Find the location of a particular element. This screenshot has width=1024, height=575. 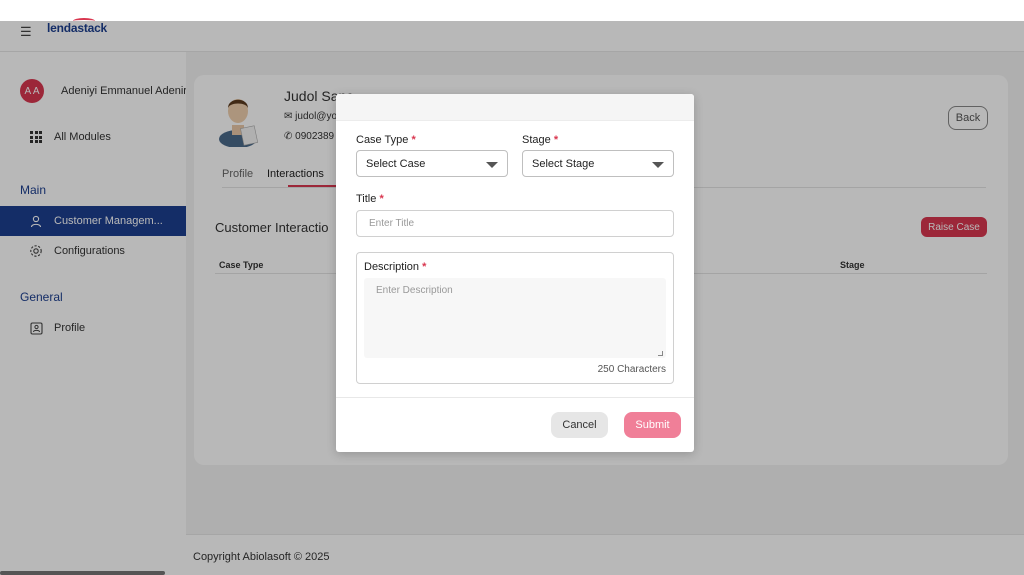

description-textarea: Enter Description is located at coordinates (515, 318).